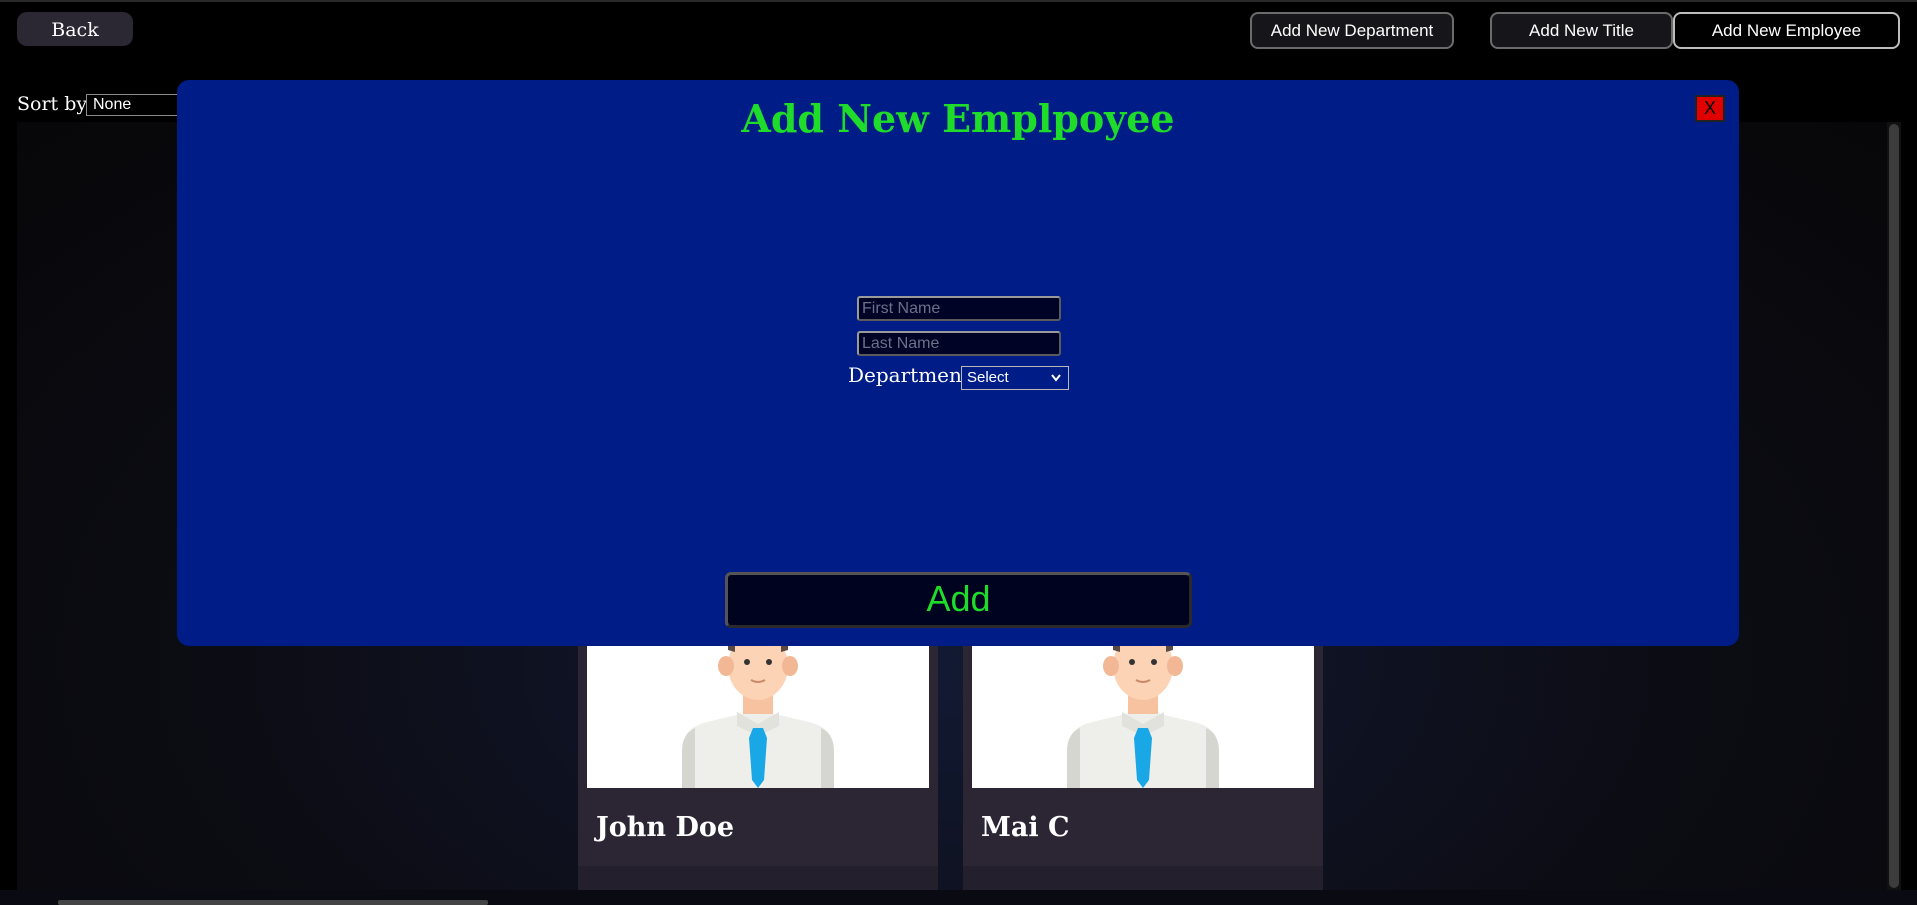  I want to click on department-select-value: Select, so click(988, 377).